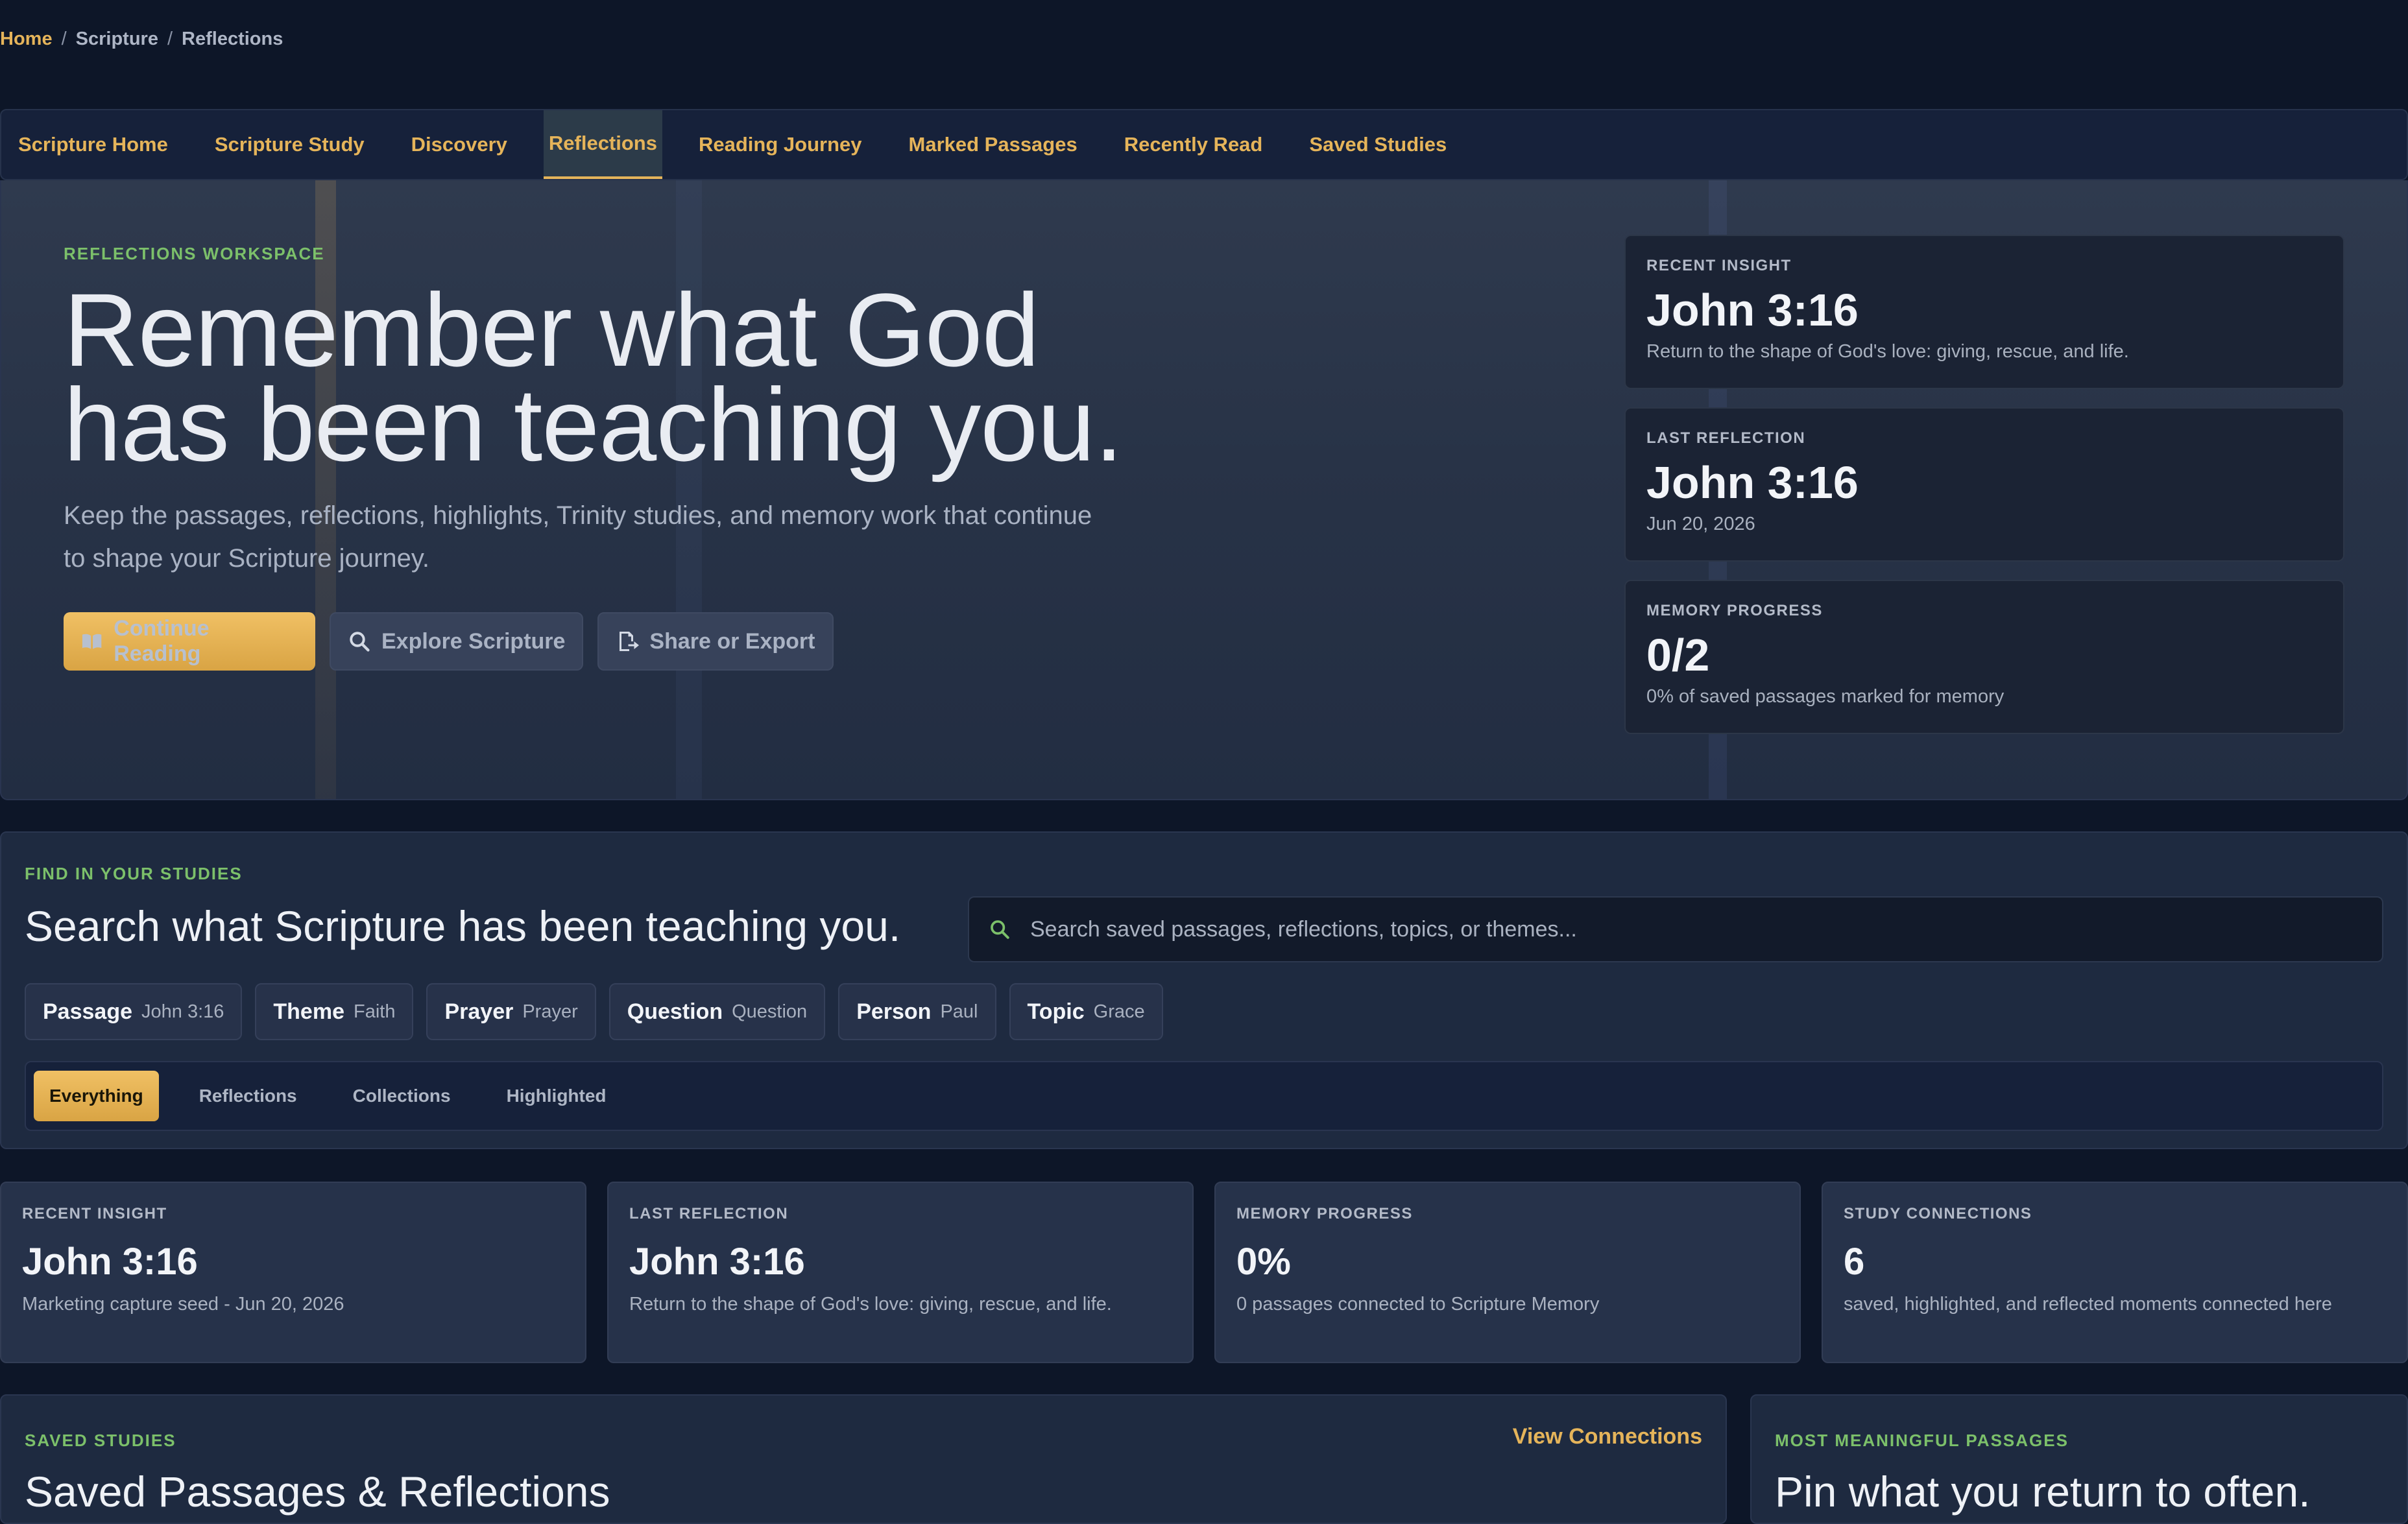 This screenshot has height=1524, width=2408. I want to click on tab-marked-passages: Marked Passages, so click(993, 144).